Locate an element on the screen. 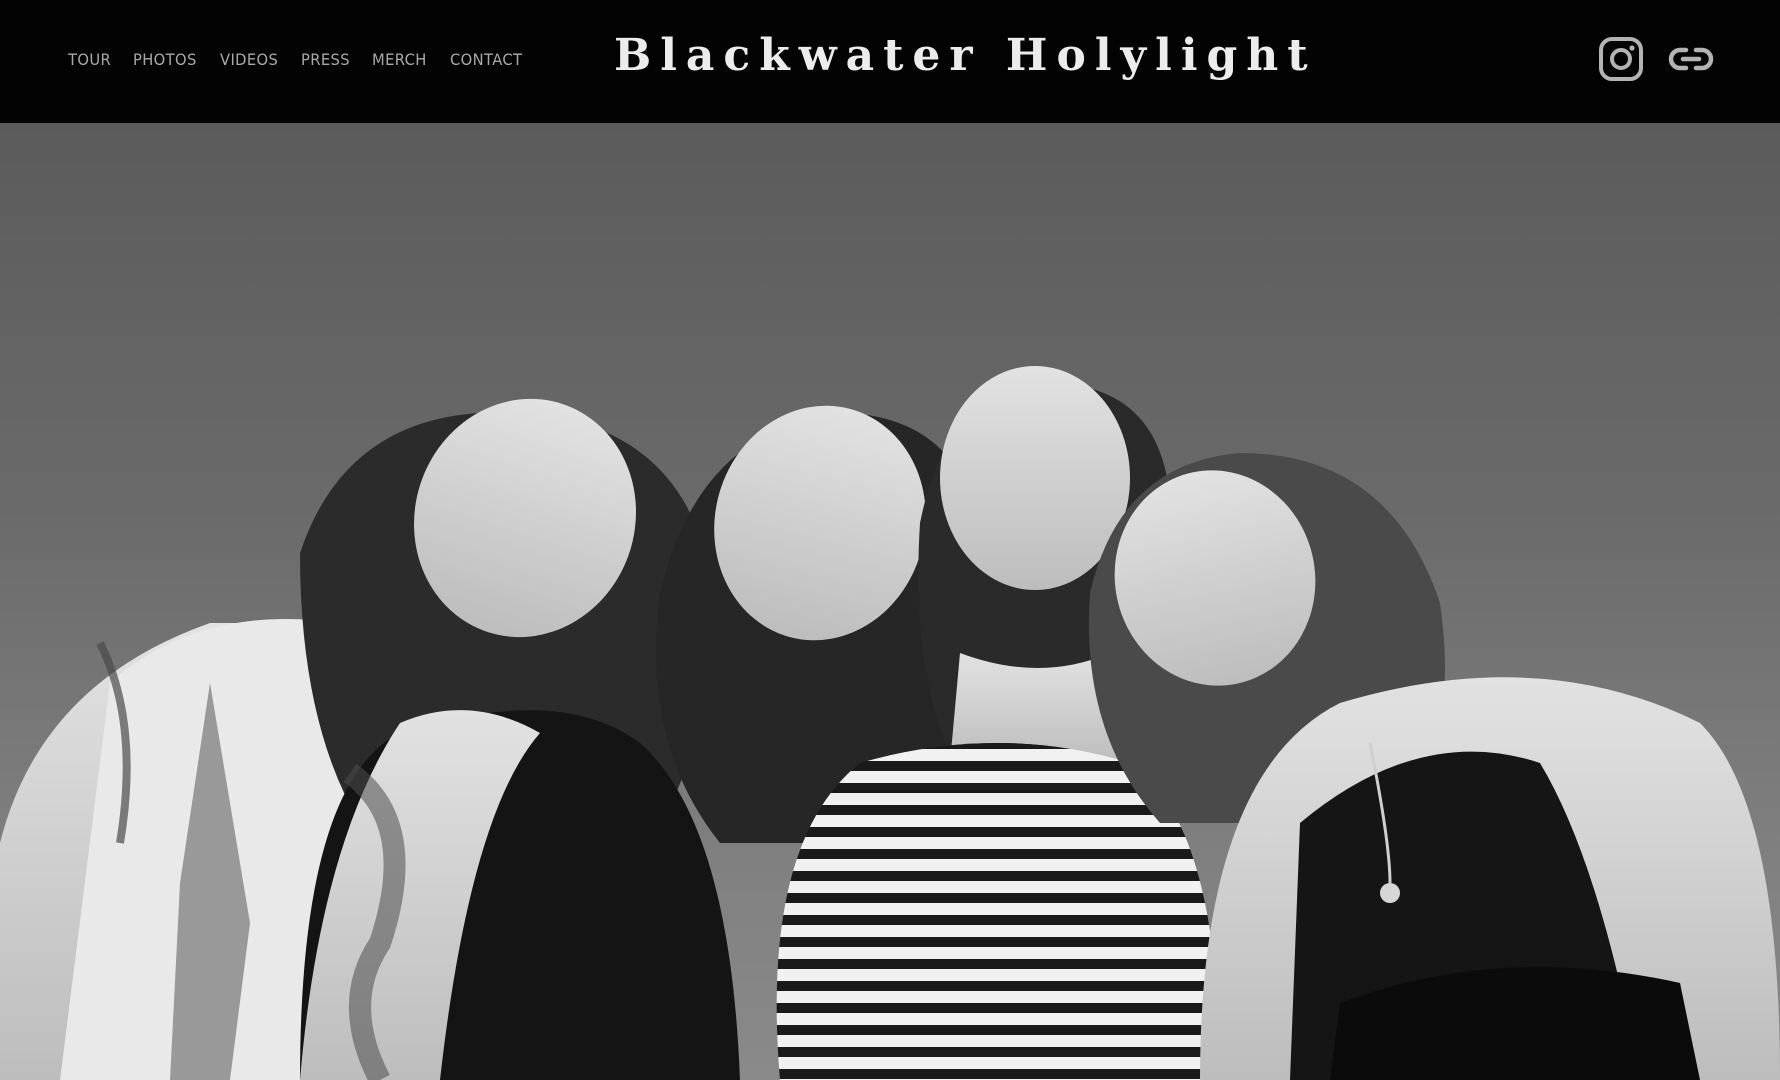 This screenshot has width=1780, height=1080. nav-merch-link: MERCH is located at coordinates (399, 59).